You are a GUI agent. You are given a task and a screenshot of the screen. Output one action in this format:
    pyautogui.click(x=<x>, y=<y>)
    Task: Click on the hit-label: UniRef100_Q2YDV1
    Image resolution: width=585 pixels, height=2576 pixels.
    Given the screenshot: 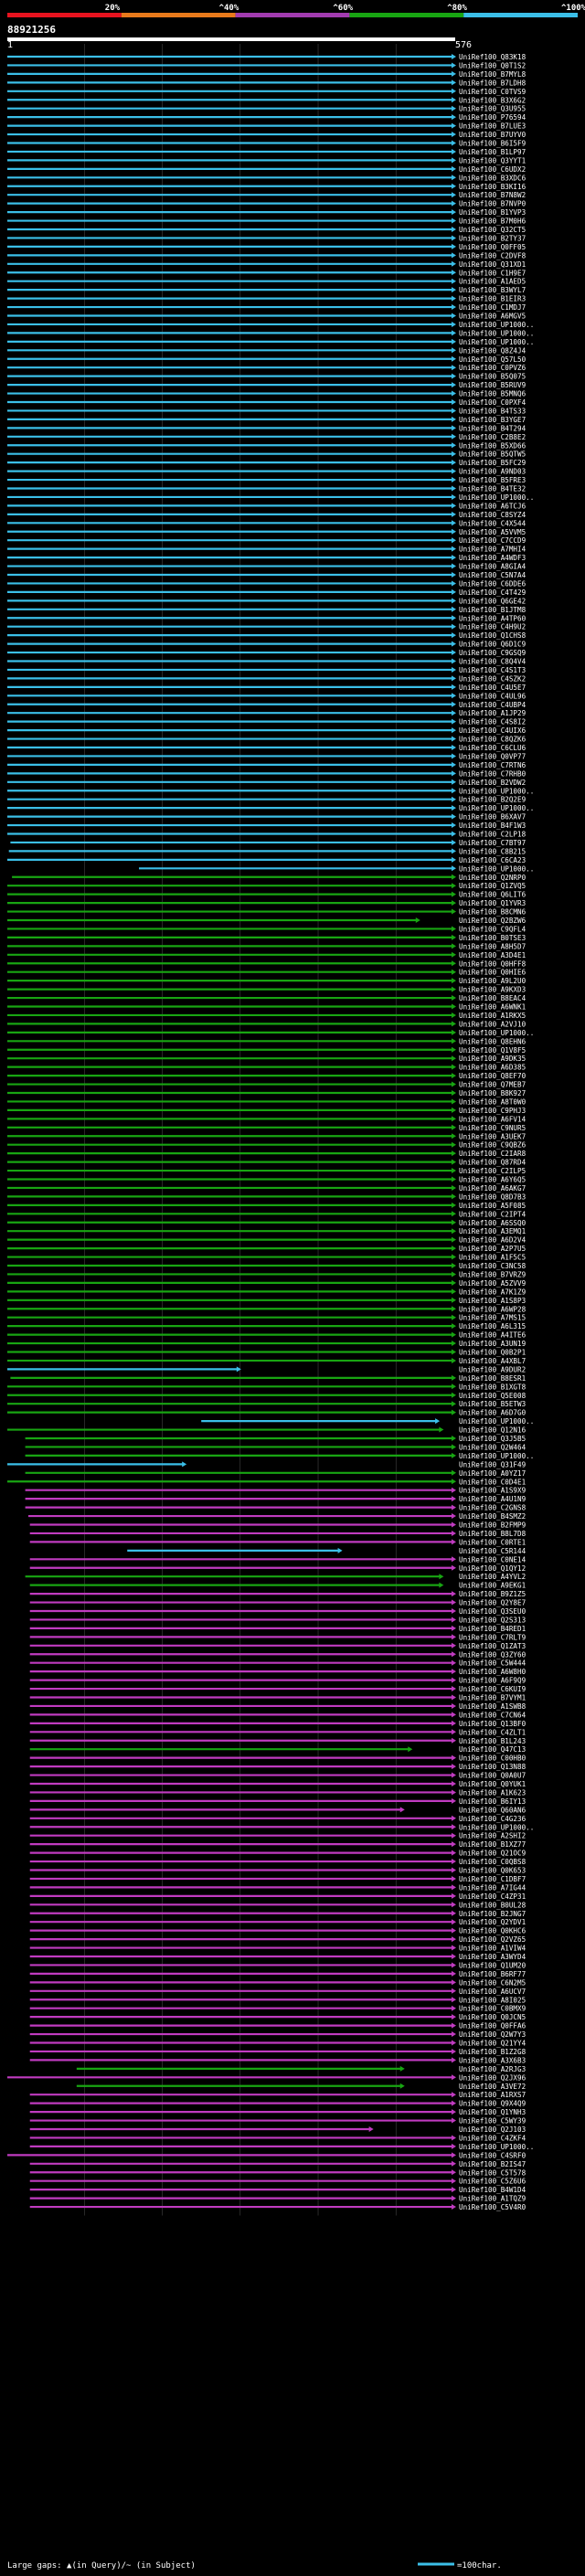 What is the action you would take?
    pyautogui.click(x=492, y=1922)
    